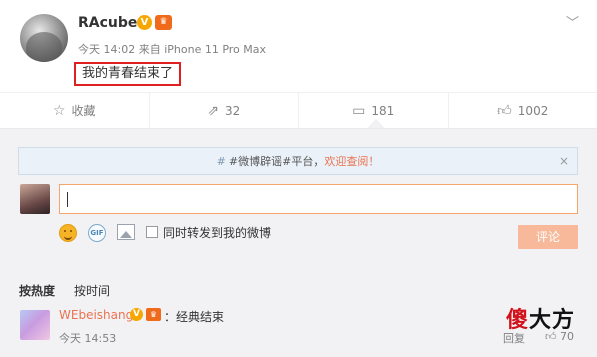  What do you see at coordinates (35, 325) in the screenshot?
I see `commenter-avatar` at bounding box center [35, 325].